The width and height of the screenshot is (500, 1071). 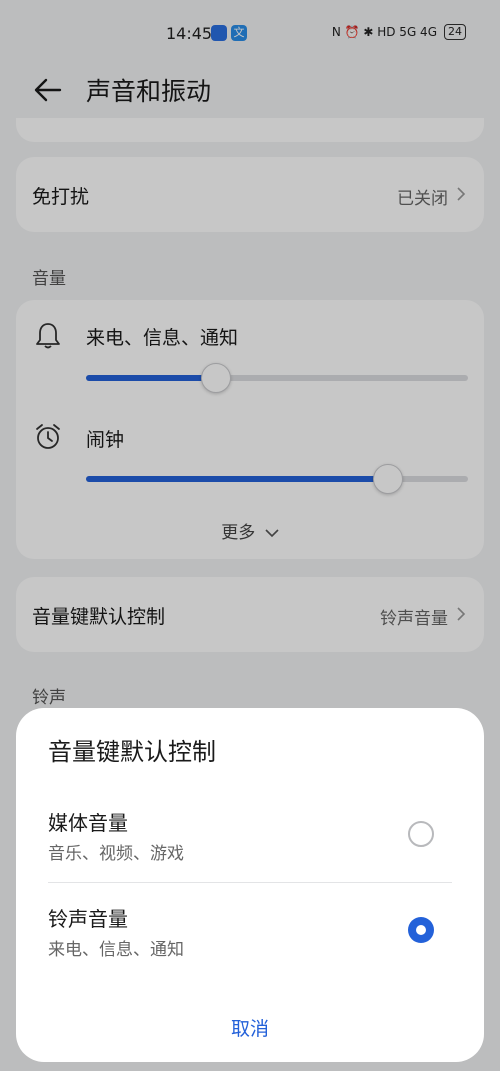 What do you see at coordinates (421, 930) in the screenshot?
I see `radio-ring-volume` at bounding box center [421, 930].